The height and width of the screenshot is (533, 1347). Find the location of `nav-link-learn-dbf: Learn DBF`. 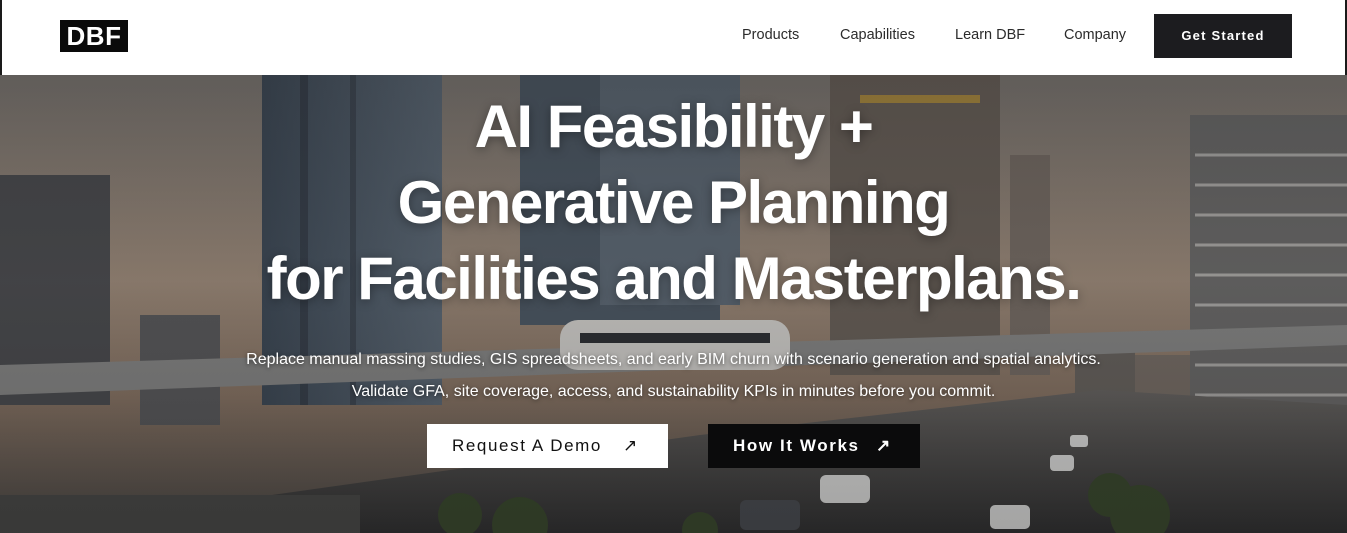

nav-link-learn-dbf: Learn DBF is located at coordinates (990, 35).